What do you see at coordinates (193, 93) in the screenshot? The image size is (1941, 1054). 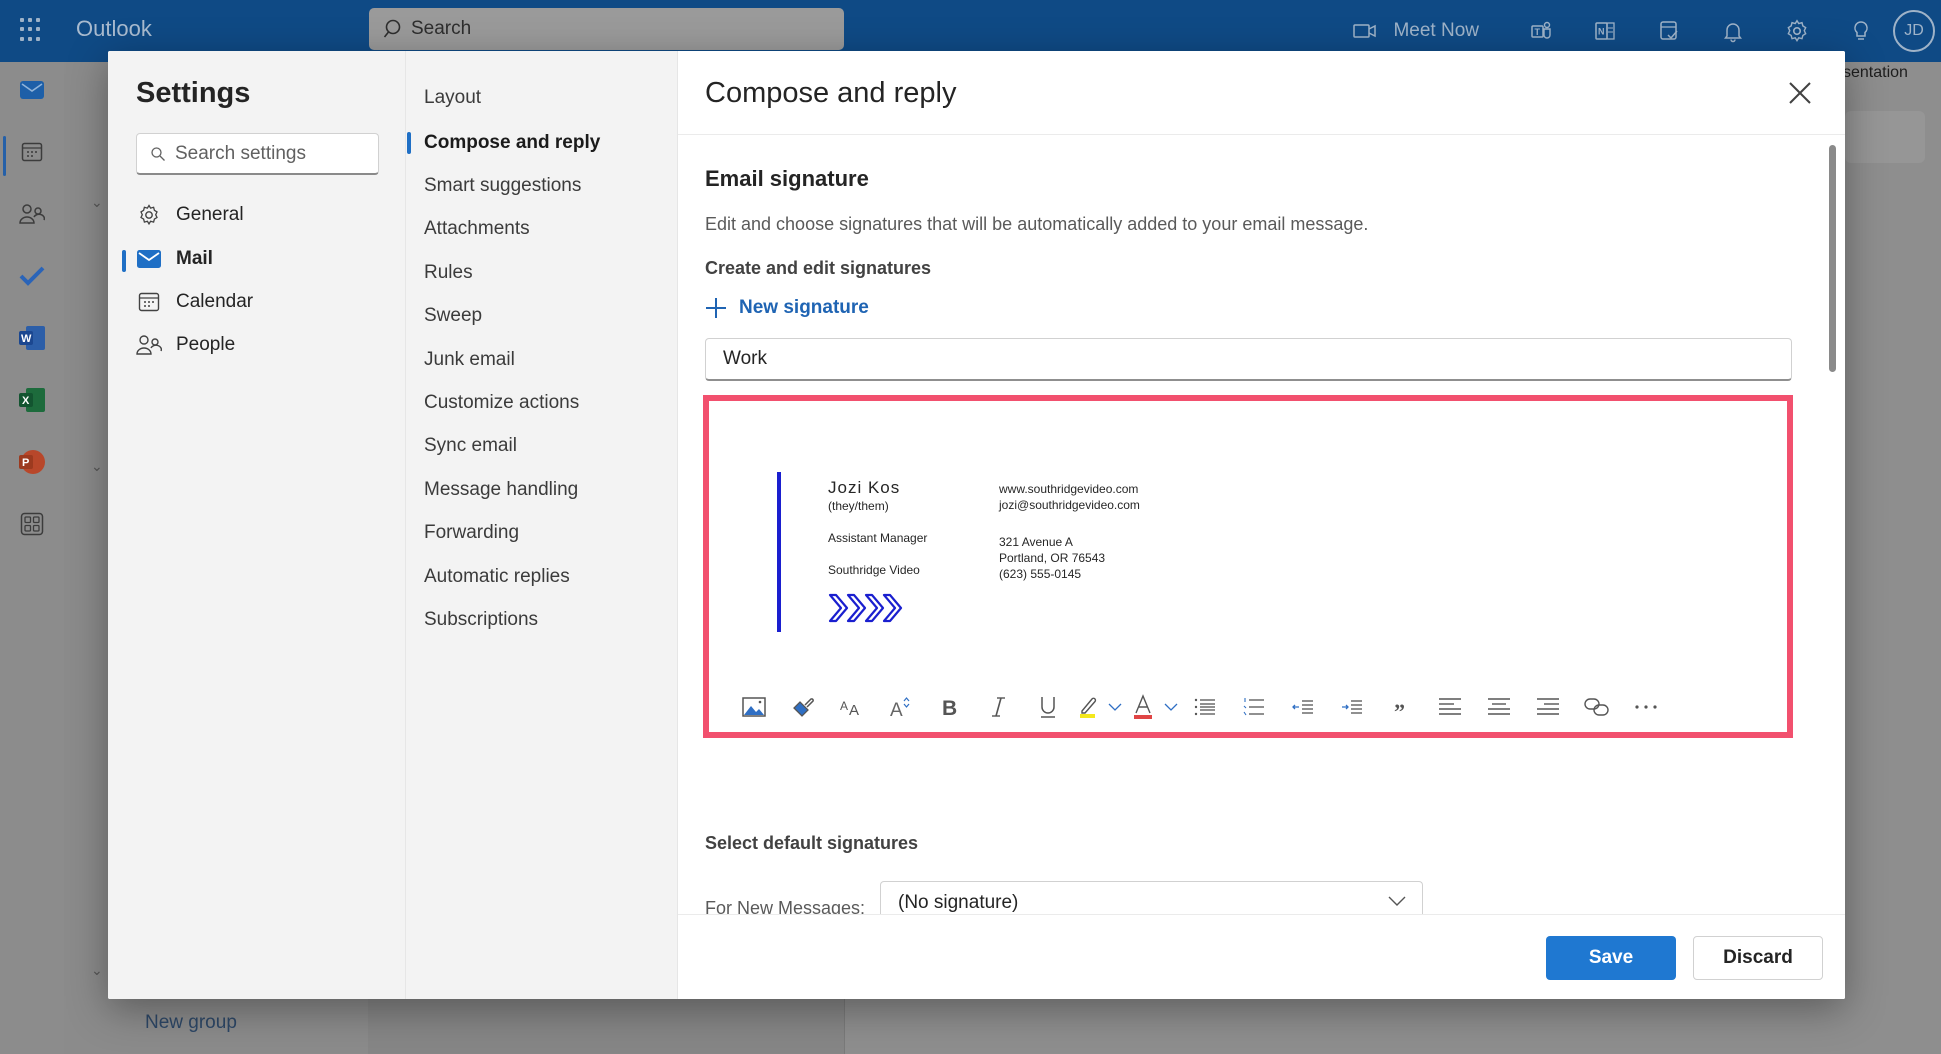 I see `settings-title: Settings` at bounding box center [193, 93].